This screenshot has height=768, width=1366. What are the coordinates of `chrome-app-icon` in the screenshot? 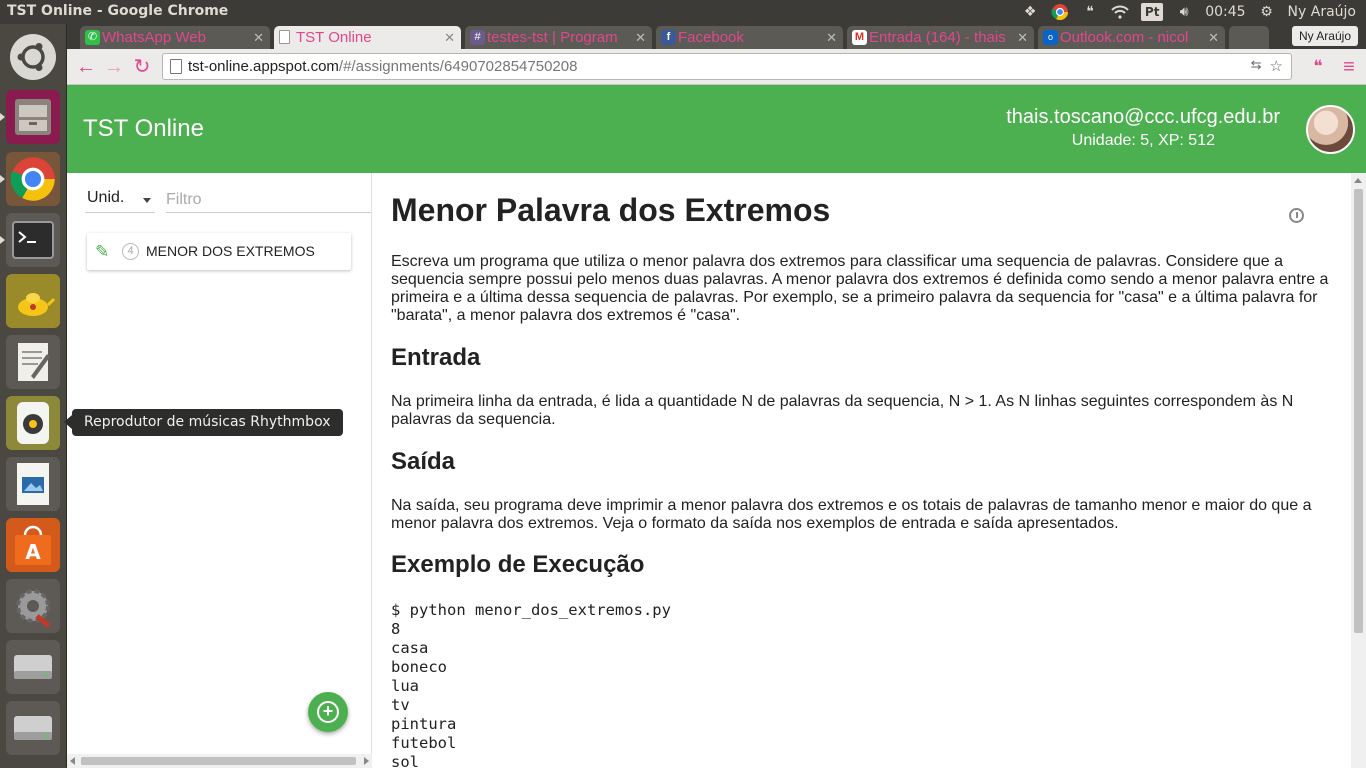 It's located at (30, 179).